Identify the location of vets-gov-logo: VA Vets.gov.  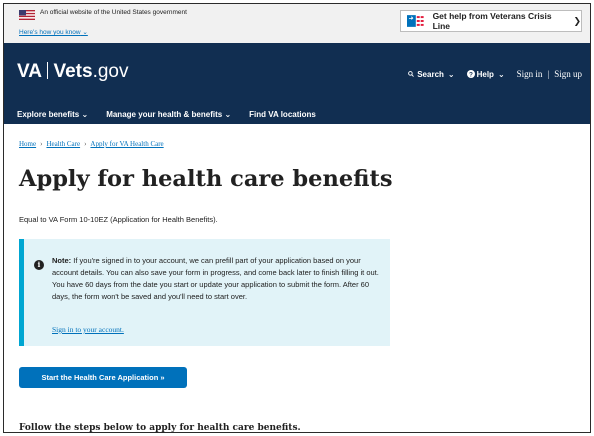
(73, 72).